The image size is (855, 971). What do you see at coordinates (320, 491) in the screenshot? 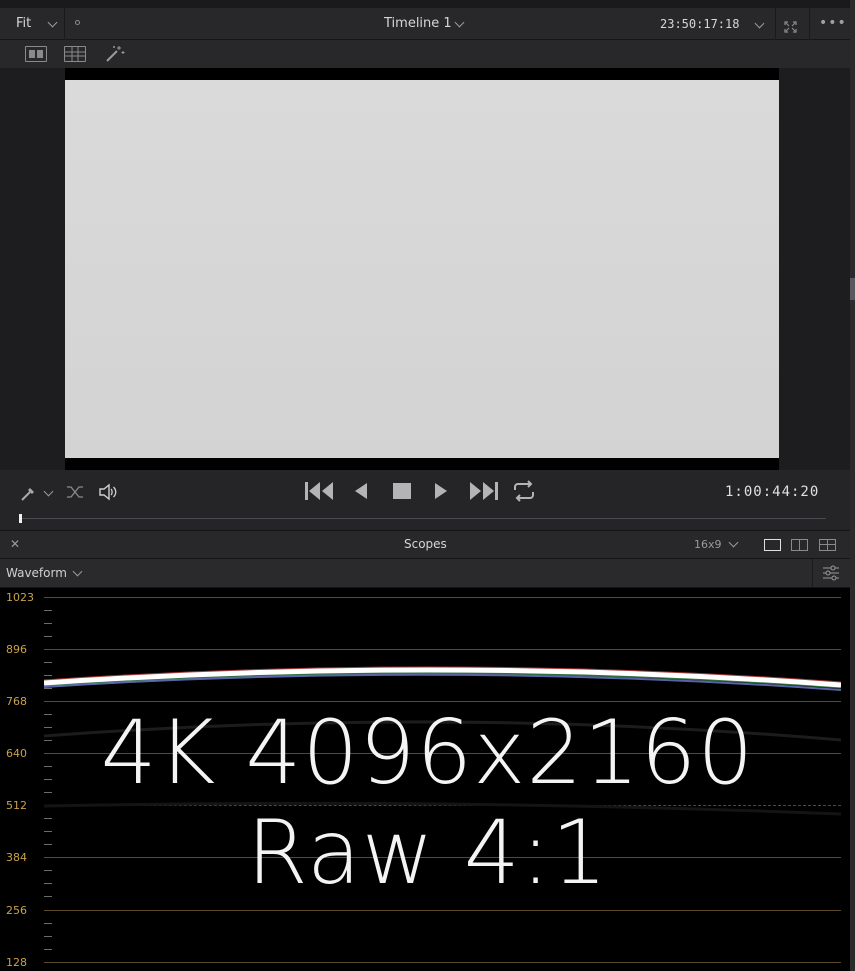
I see `skip-to-start-icon` at bounding box center [320, 491].